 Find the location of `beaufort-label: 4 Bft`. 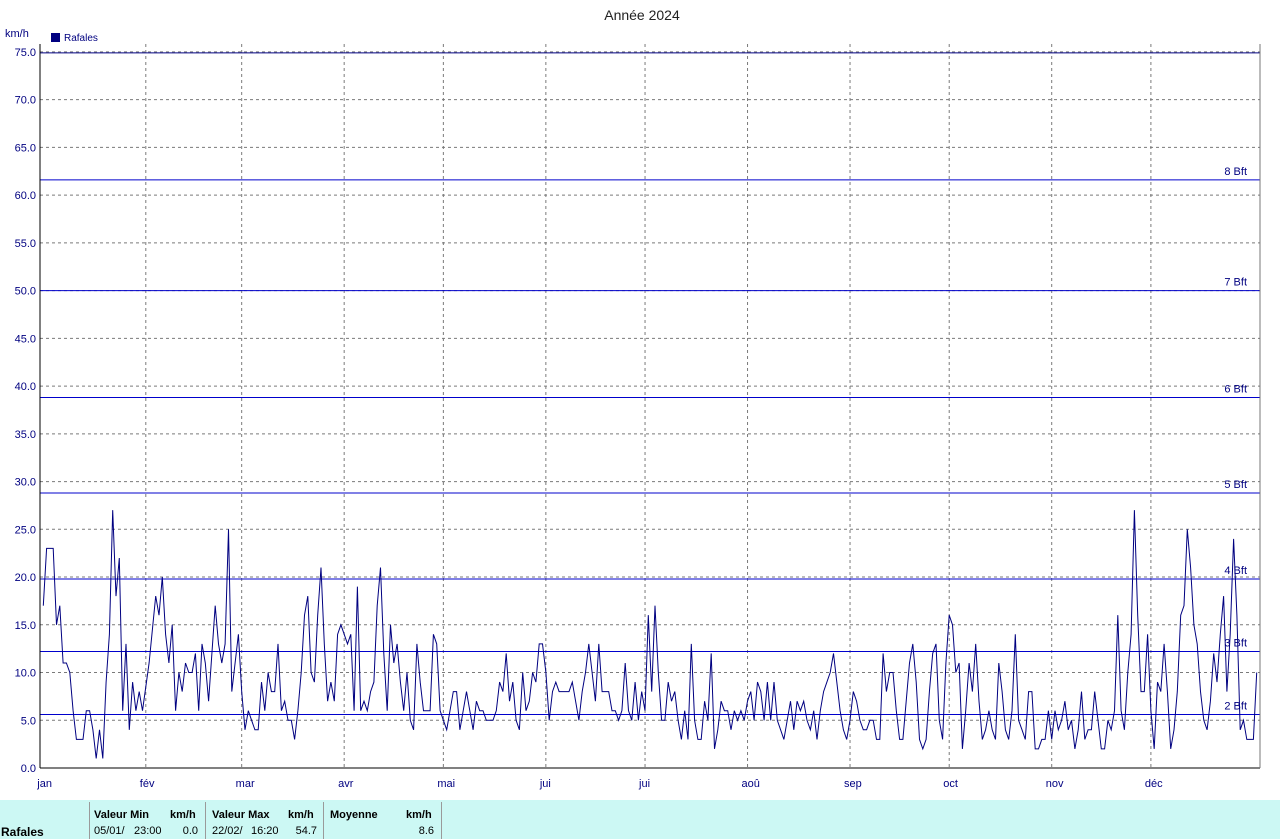

beaufort-label: 4 Bft is located at coordinates (1235, 571).